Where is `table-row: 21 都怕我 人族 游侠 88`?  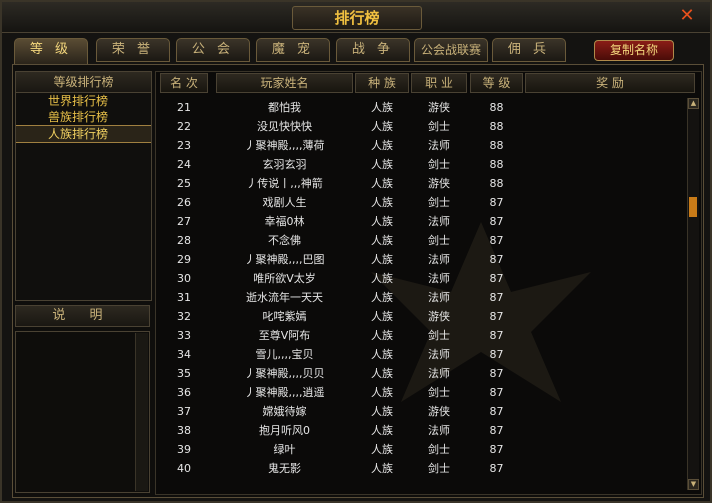
table-row: 21 都怕我 人族 游侠 88 is located at coordinates (421, 107).